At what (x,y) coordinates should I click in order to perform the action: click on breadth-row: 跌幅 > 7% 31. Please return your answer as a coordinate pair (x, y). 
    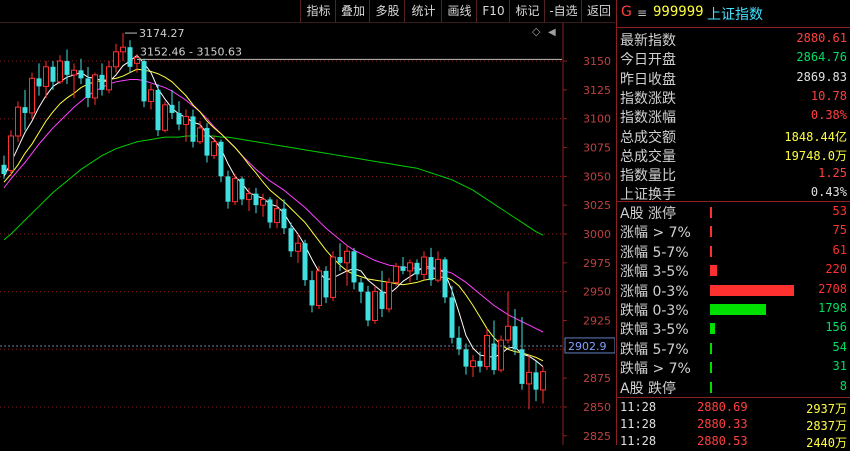
    Looking at the image, I should click on (733, 367).